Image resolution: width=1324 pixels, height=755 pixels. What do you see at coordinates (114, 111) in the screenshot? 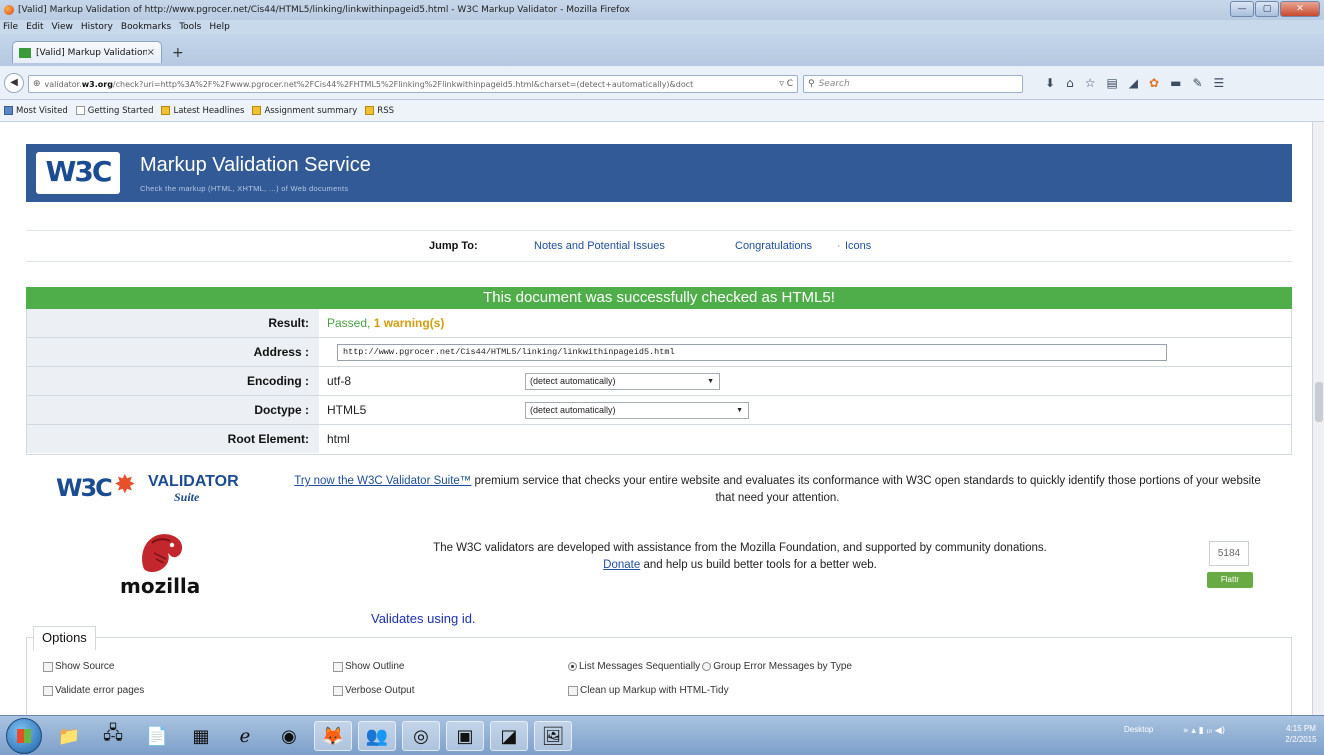
I see `bookmark-getting-started: Getting Started` at bounding box center [114, 111].